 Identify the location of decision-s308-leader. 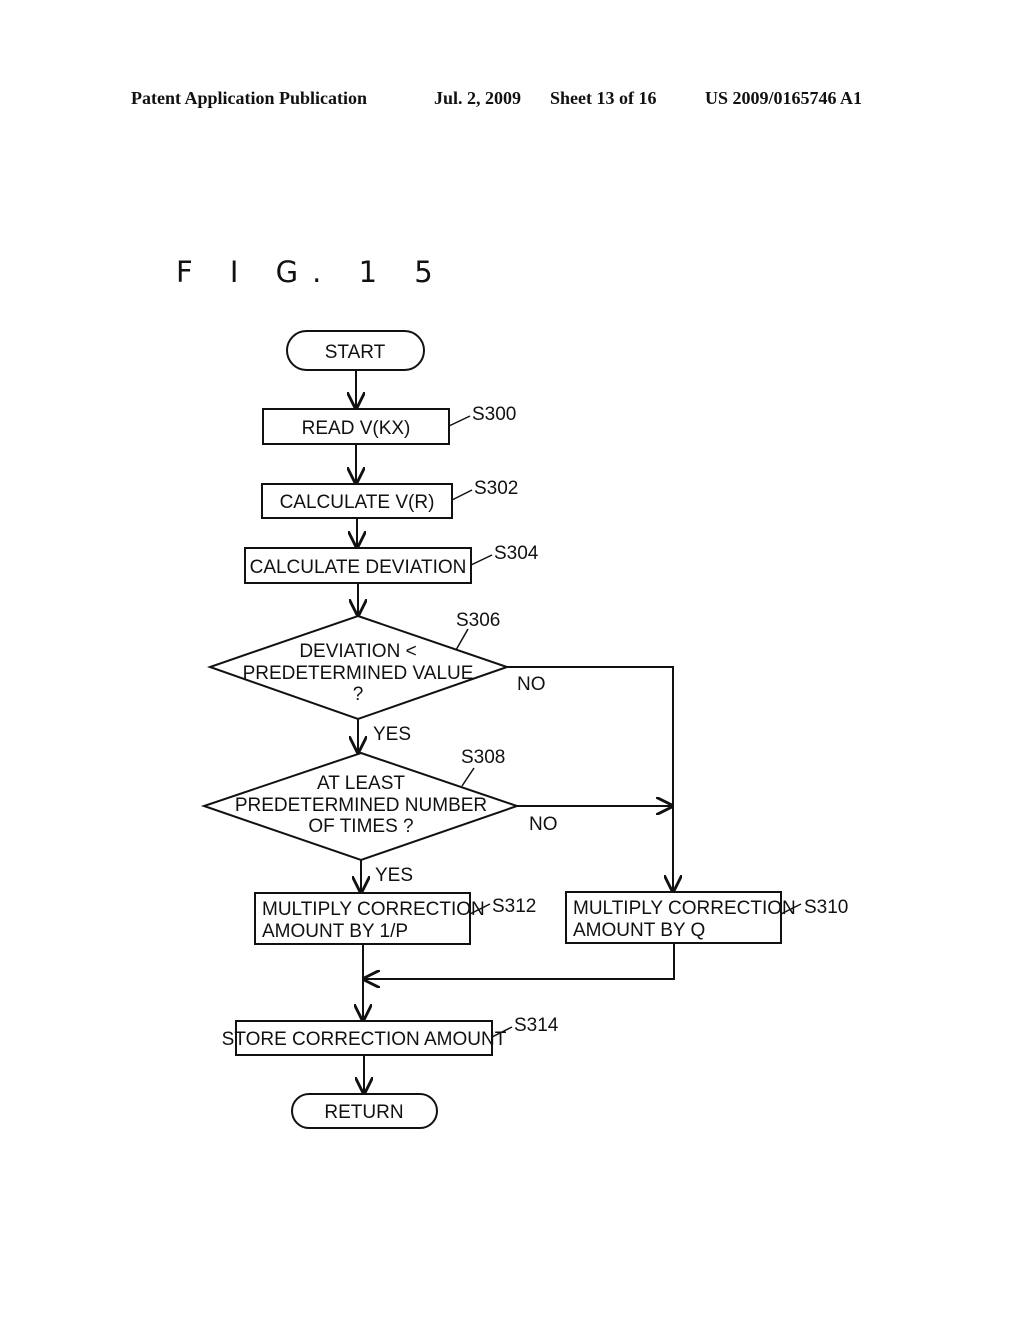
(468, 777).